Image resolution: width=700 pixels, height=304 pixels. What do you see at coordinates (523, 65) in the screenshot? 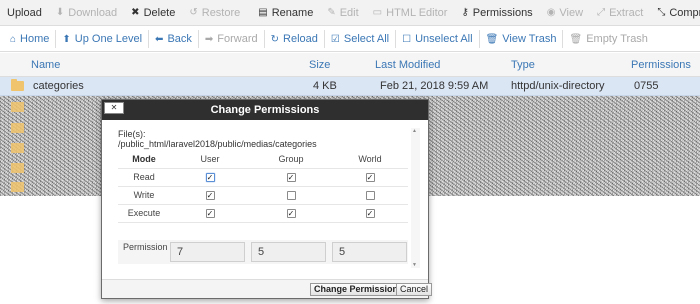
I see `column-header-type: Type` at bounding box center [523, 65].